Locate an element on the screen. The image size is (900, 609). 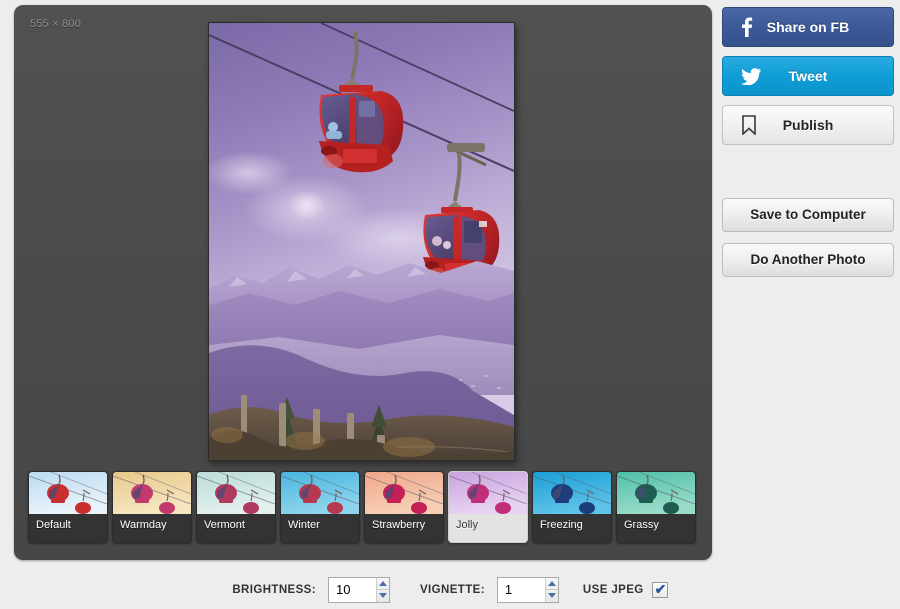
checkmark-icon: ✔ is located at coordinates (660, 588).